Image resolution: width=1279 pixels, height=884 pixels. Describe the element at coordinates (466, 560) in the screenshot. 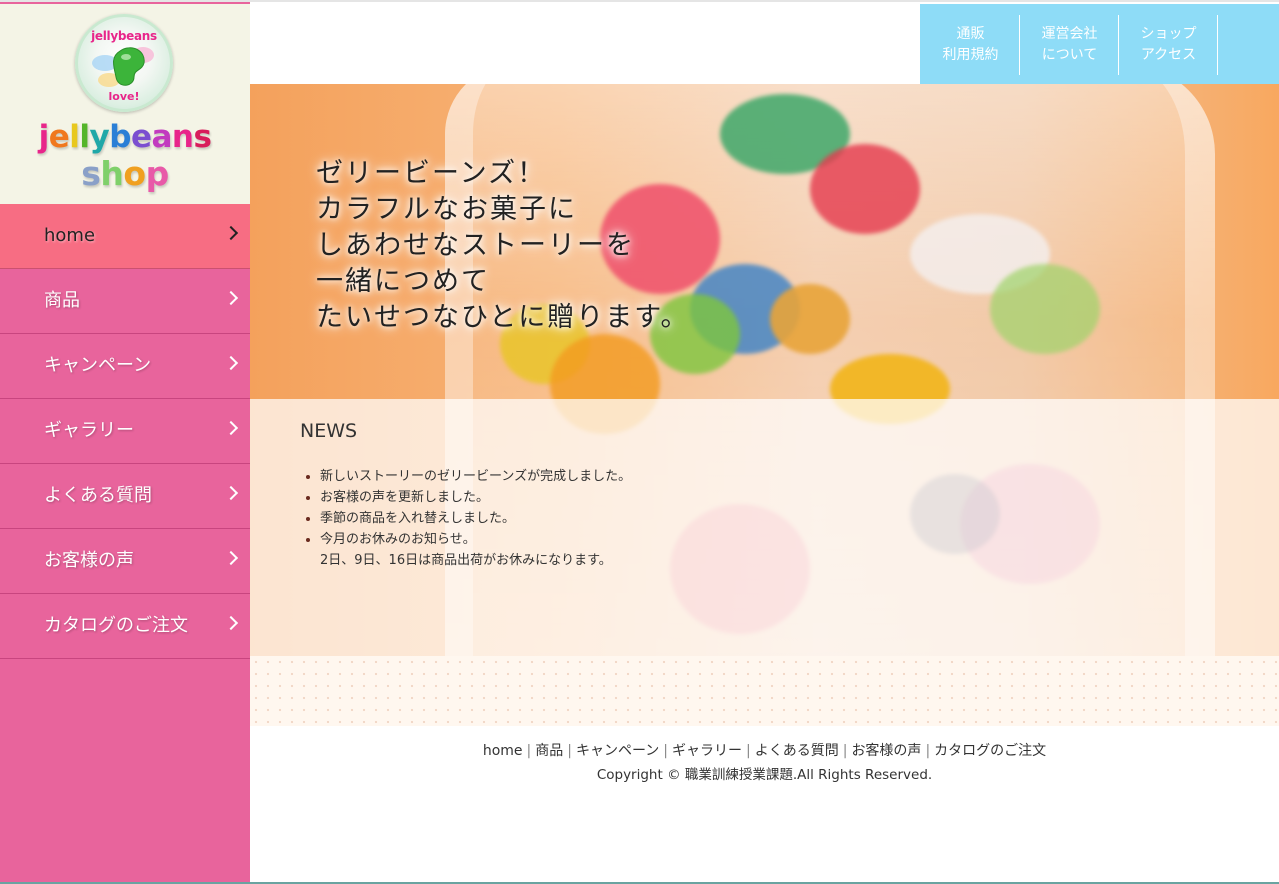

I see `news-item-detail: 2日、9日、16日は商品出荷がお休みになります。` at that location.